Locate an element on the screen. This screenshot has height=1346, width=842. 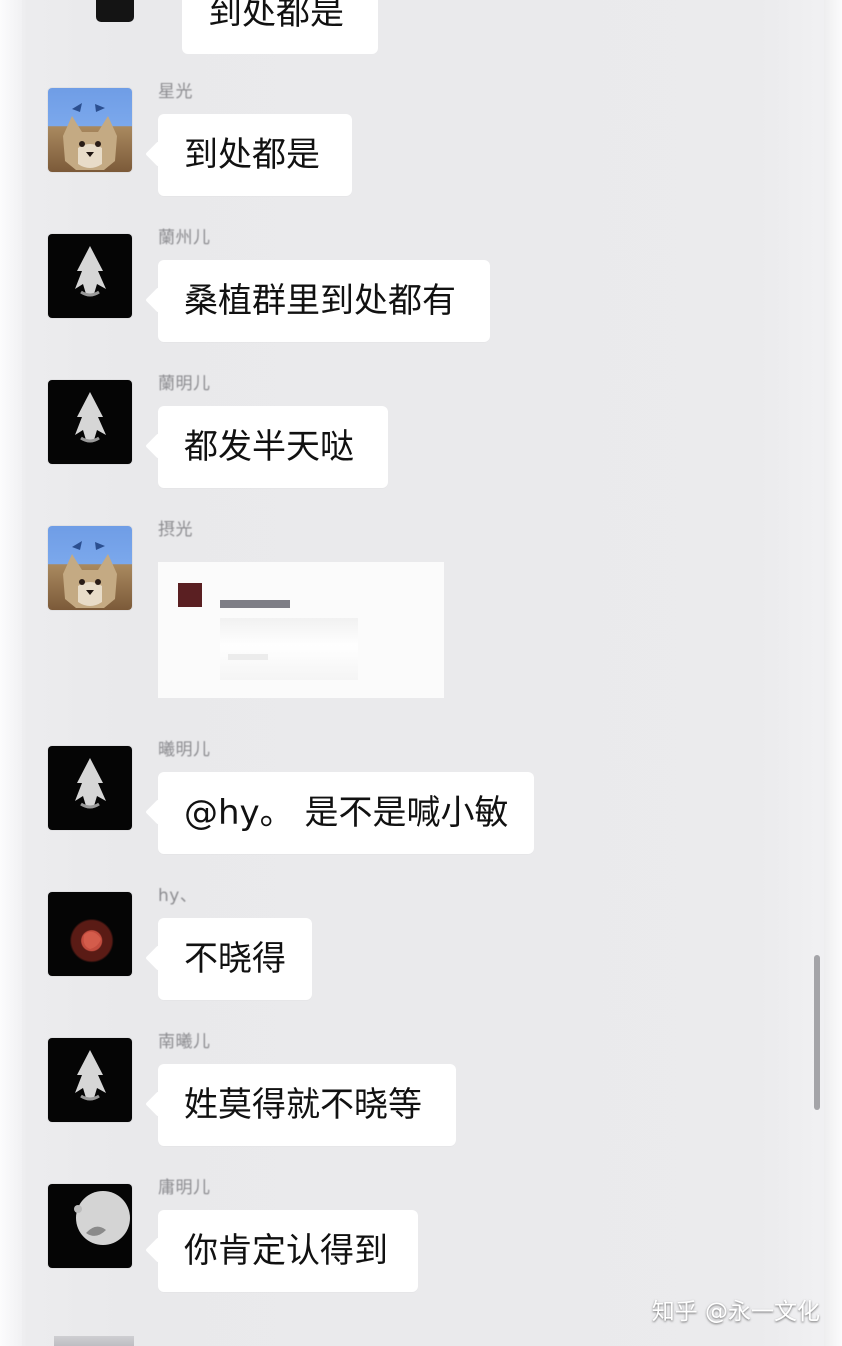
partial-message-bubble: 到处都是 is located at coordinates (280, 27).